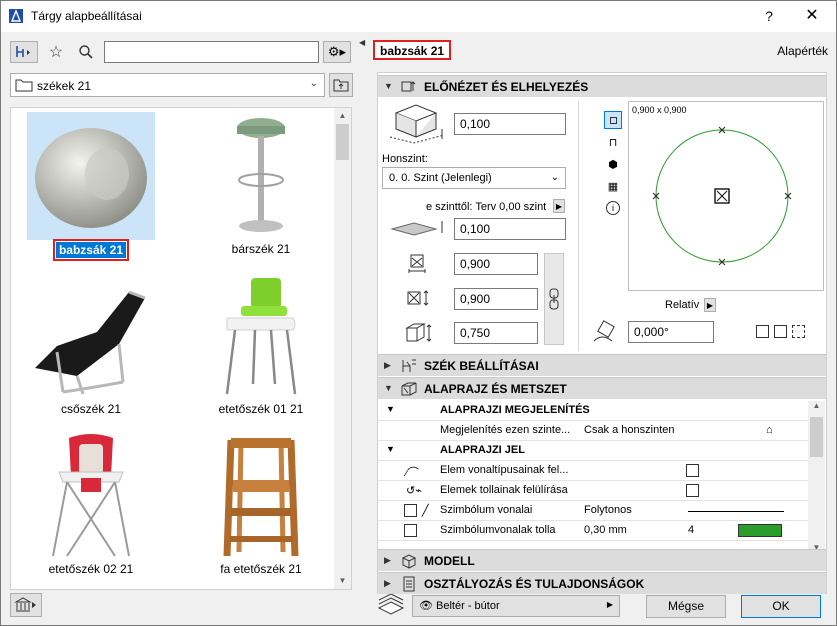  What do you see at coordinates (760, 530) in the screenshot?
I see `pen-color-swatch` at bounding box center [760, 530].